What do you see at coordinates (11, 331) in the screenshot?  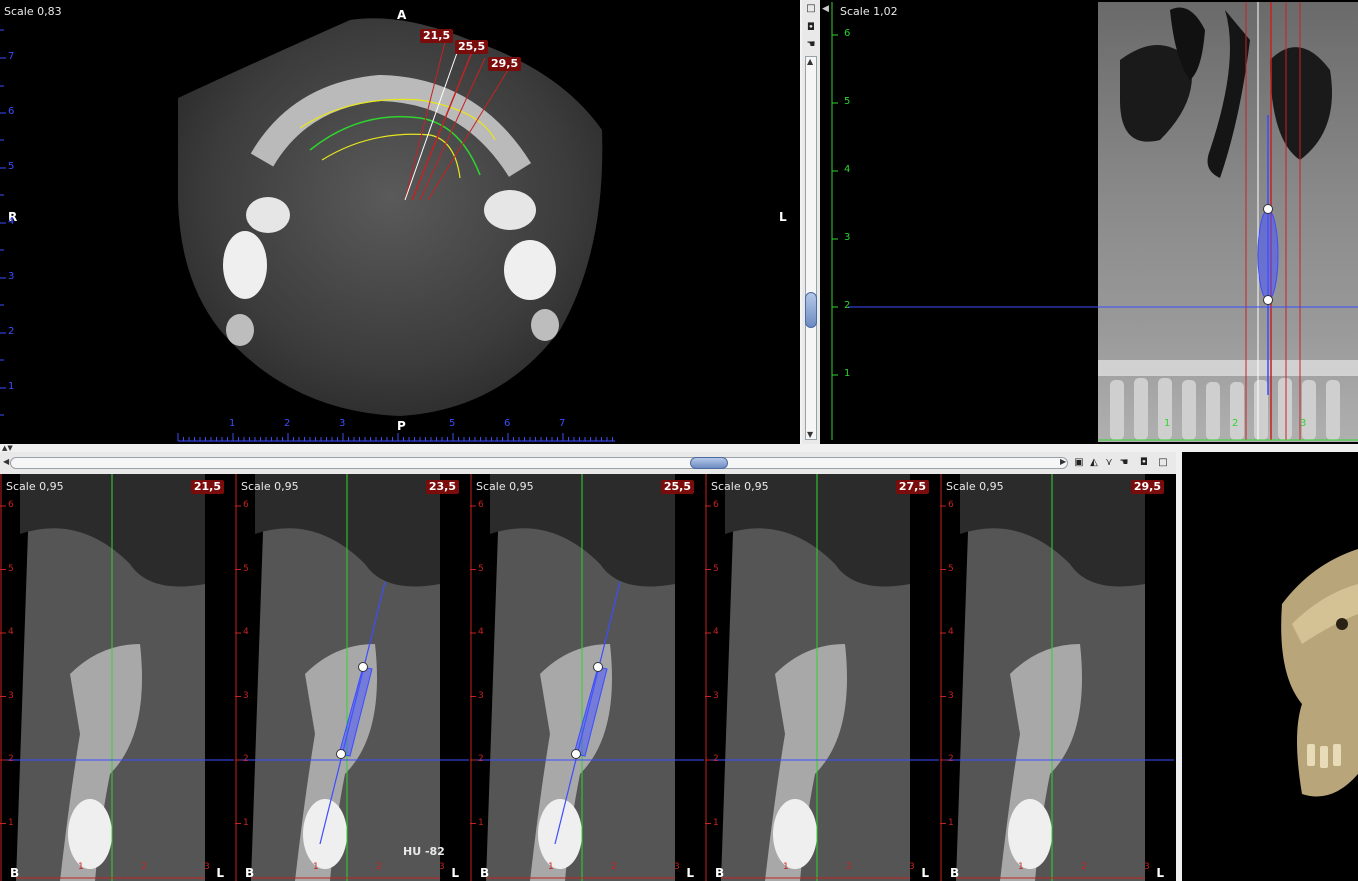 I see `axial-ruler-2: 2` at bounding box center [11, 331].